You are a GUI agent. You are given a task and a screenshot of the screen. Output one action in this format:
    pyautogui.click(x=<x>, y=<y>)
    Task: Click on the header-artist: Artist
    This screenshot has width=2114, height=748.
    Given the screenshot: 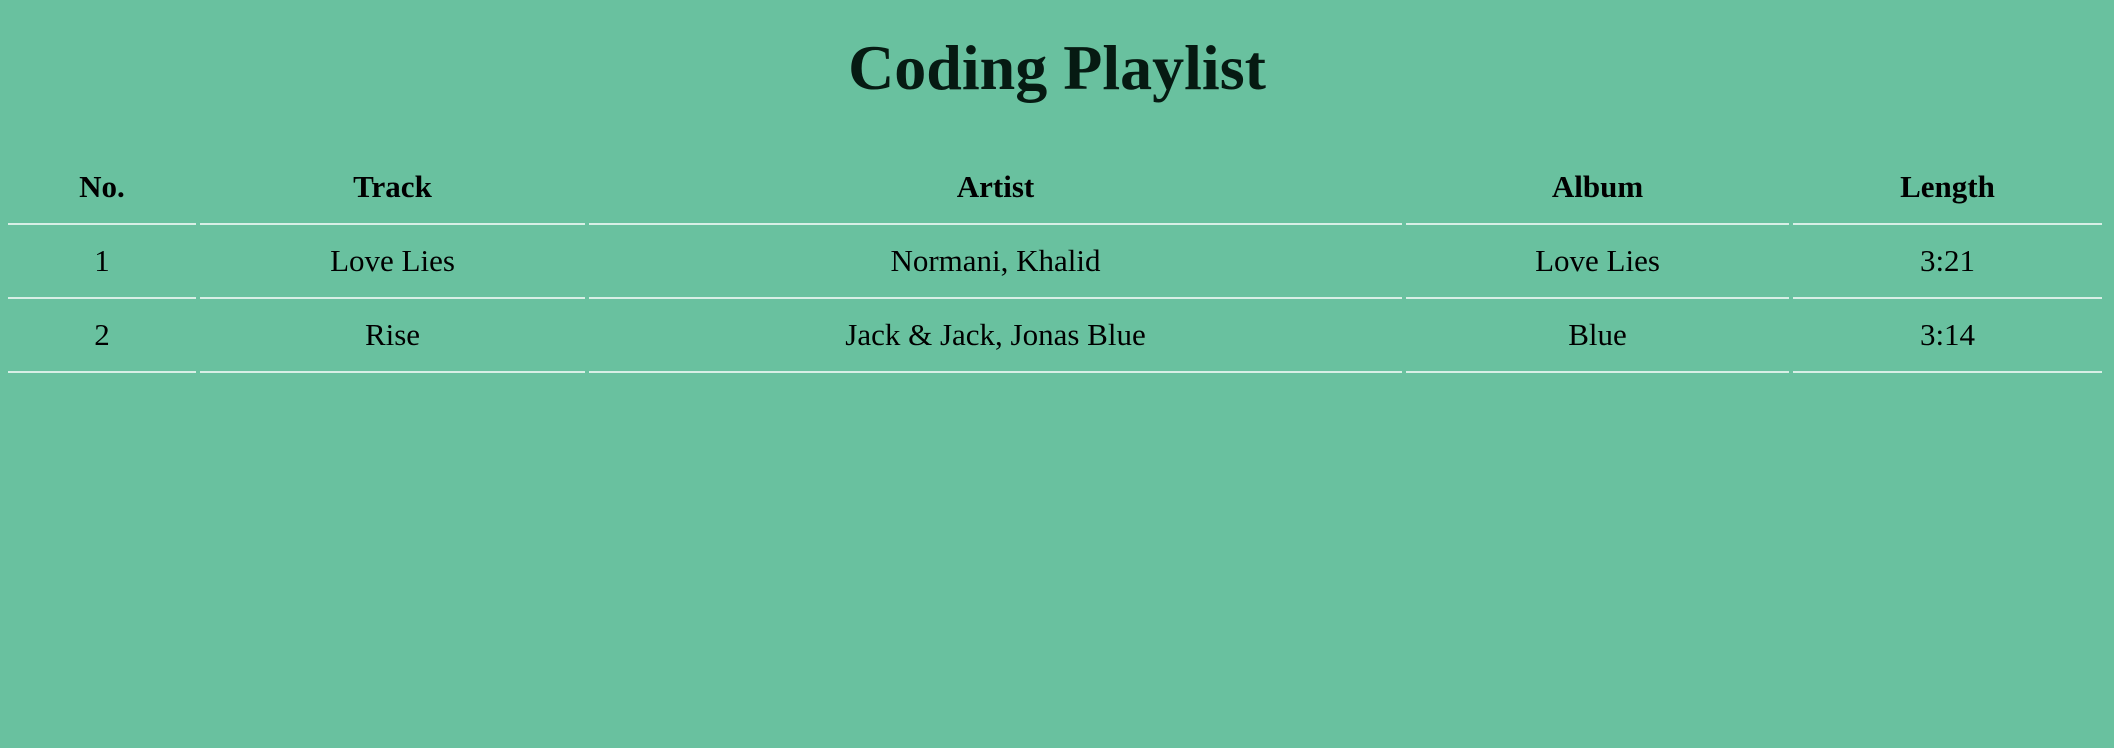 What is the action you would take?
    pyautogui.click(x=995, y=188)
    